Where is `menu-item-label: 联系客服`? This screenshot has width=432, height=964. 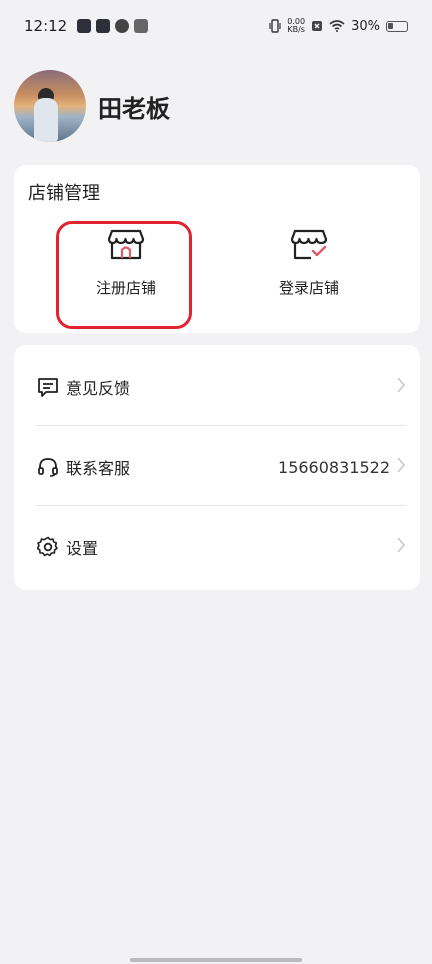 menu-item-label: 联系客服 is located at coordinates (98, 468).